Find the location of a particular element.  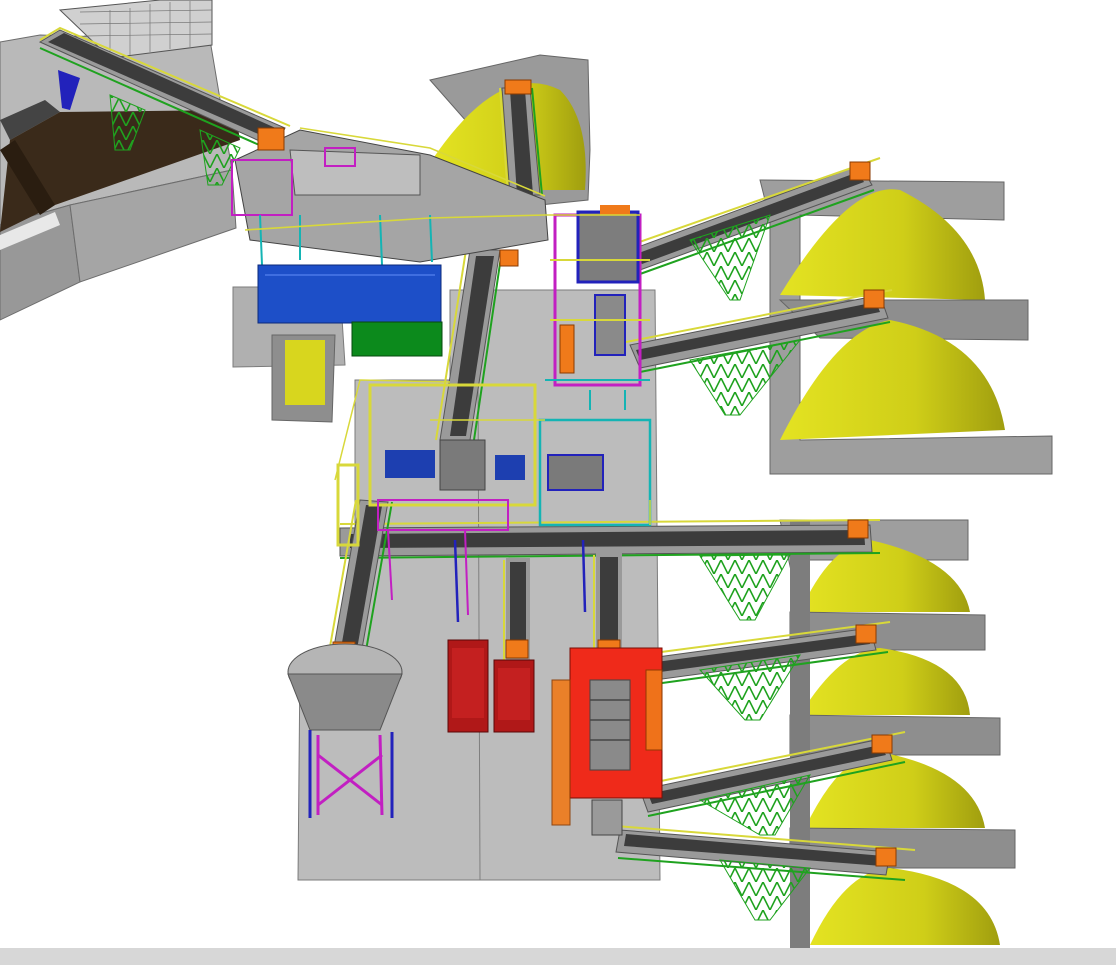

transfer-conveyor-skips is located at coordinates (516, 610).